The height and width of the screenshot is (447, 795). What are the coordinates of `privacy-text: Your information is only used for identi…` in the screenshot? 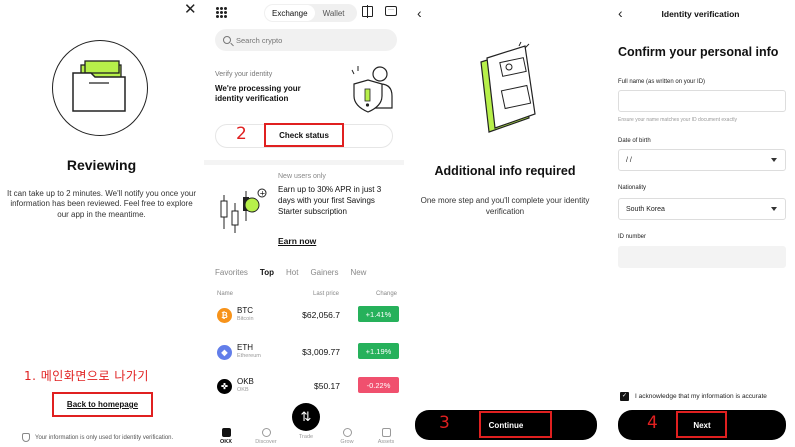 It's located at (104, 437).